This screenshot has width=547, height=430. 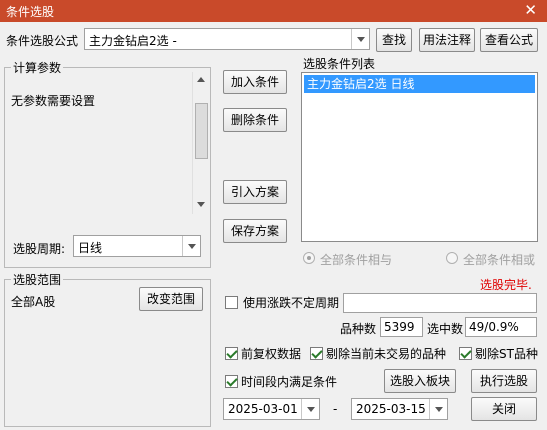 I want to click on close-button: 关闭, so click(x=504, y=409).